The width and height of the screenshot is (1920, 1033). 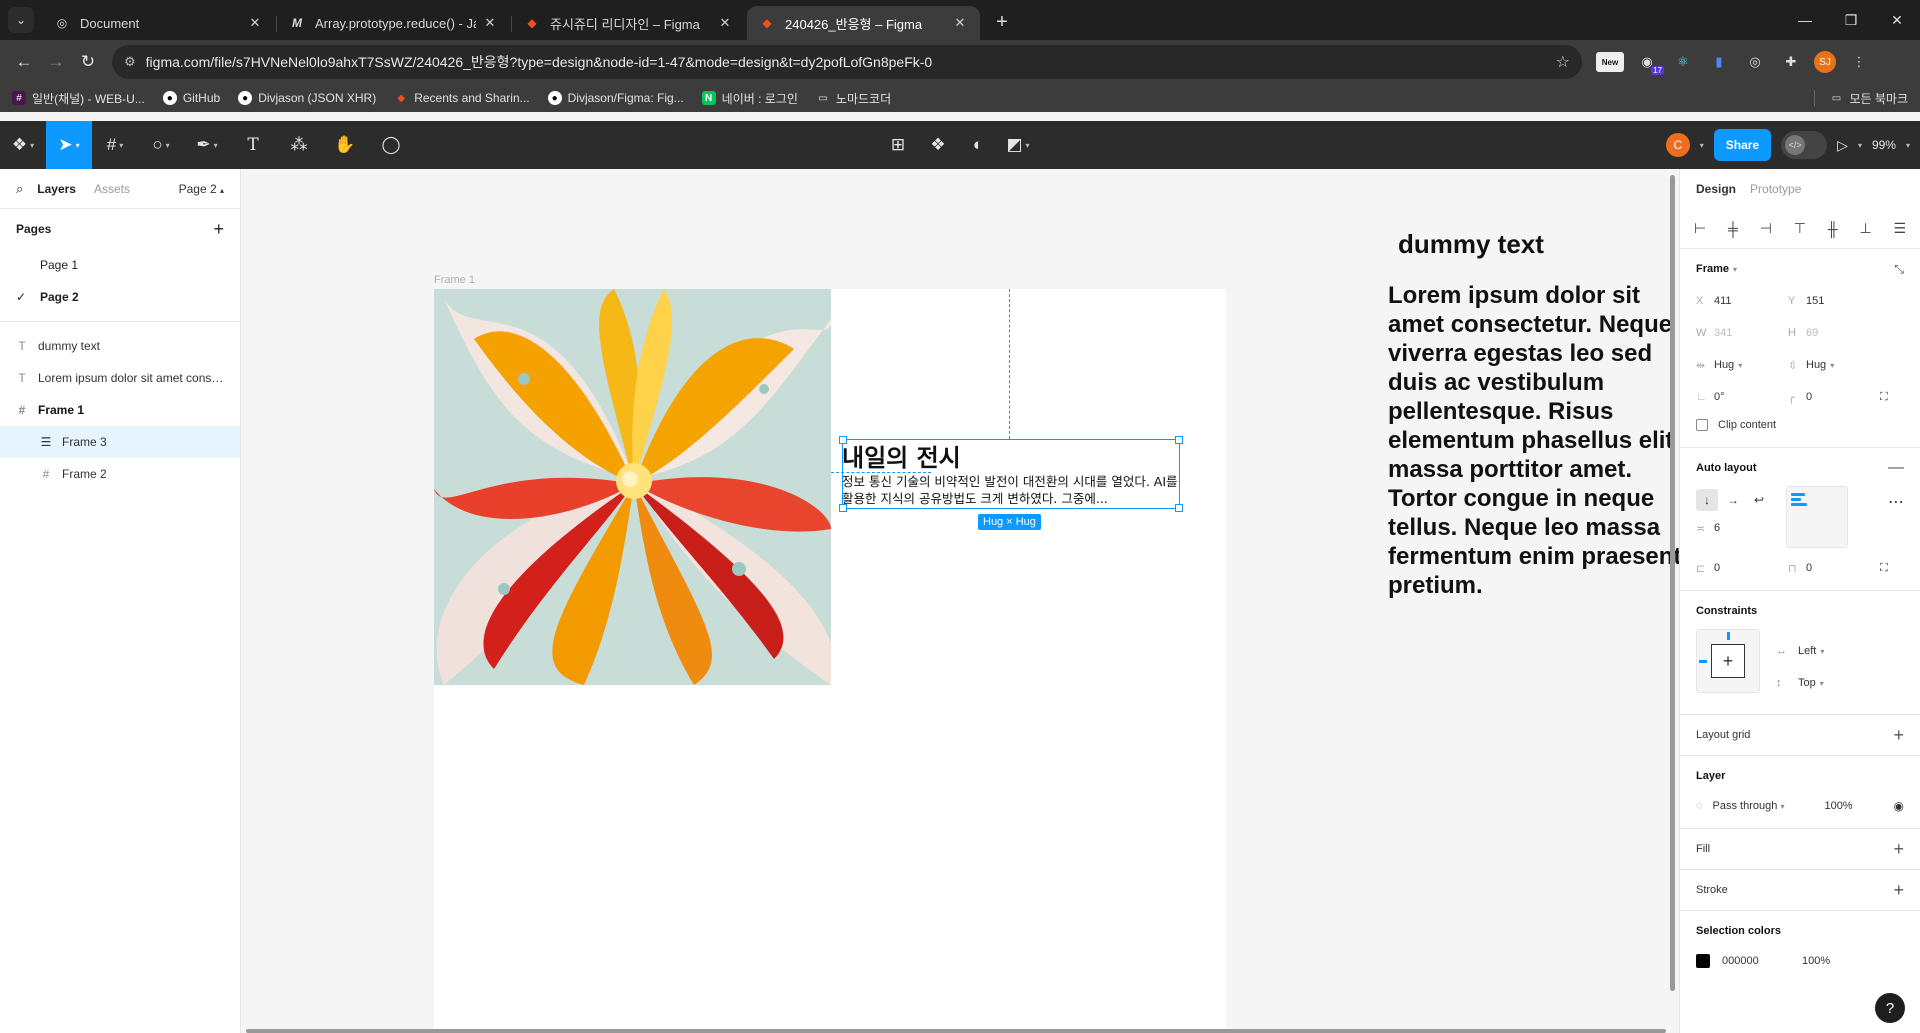 I want to click on align-top-icon: ⊤, so click(x=1800, y=228).